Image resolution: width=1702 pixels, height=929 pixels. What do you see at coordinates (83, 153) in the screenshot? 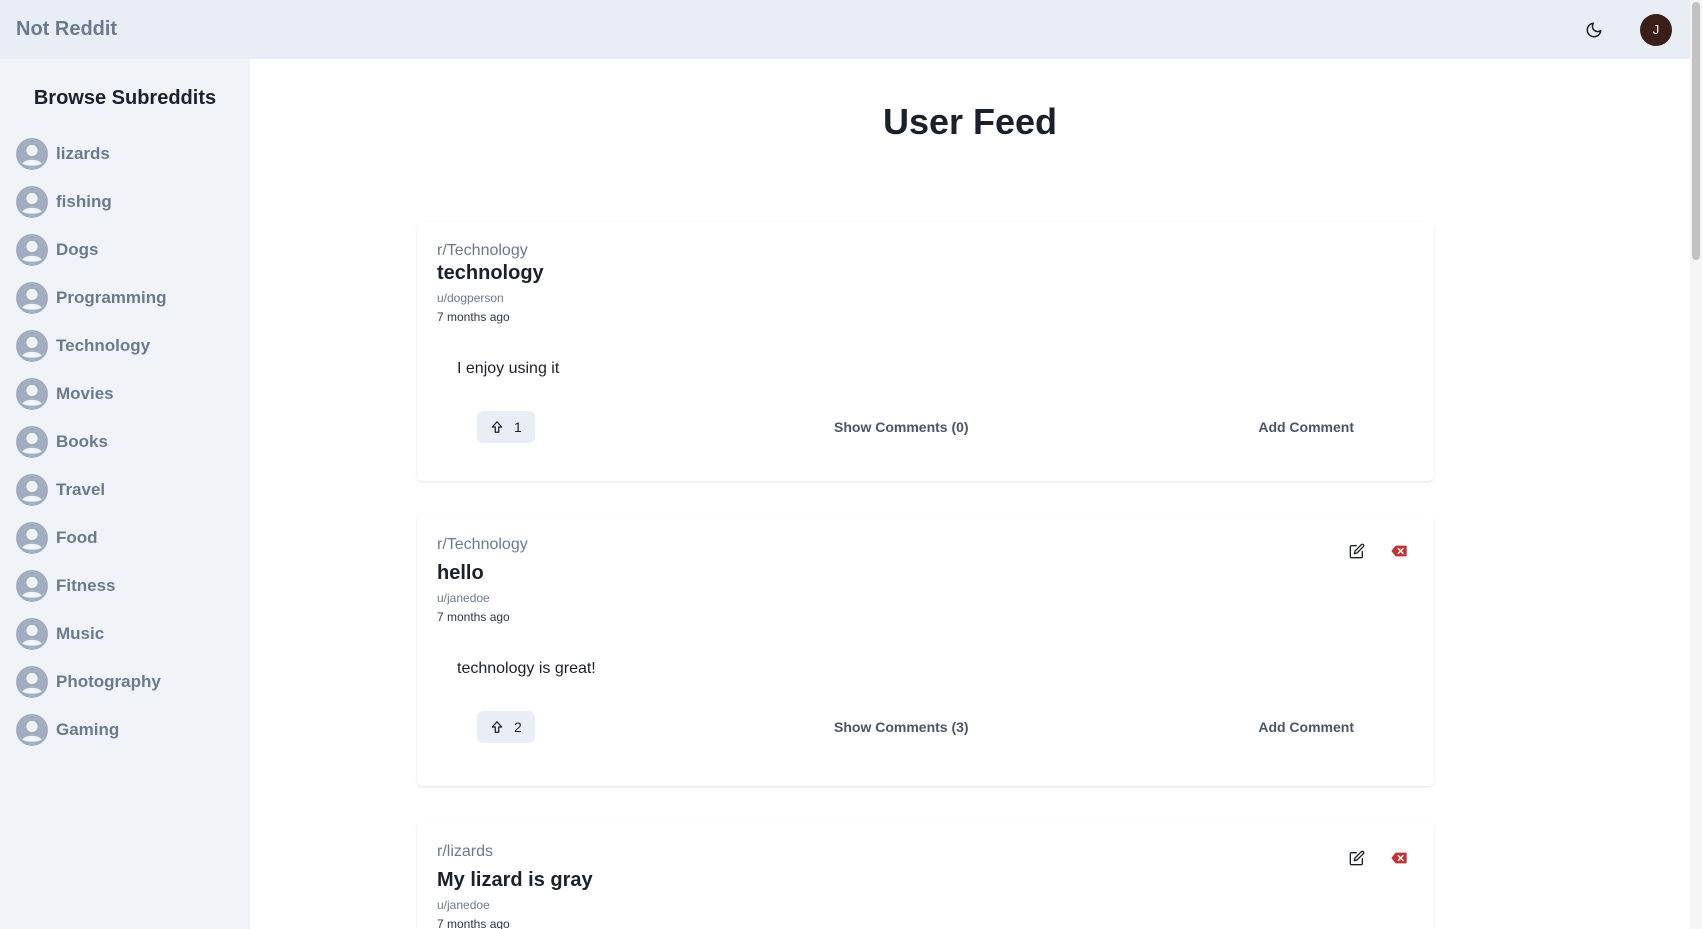
I see `sidebar-item-label: lizards` at bounding box center [83, 153].